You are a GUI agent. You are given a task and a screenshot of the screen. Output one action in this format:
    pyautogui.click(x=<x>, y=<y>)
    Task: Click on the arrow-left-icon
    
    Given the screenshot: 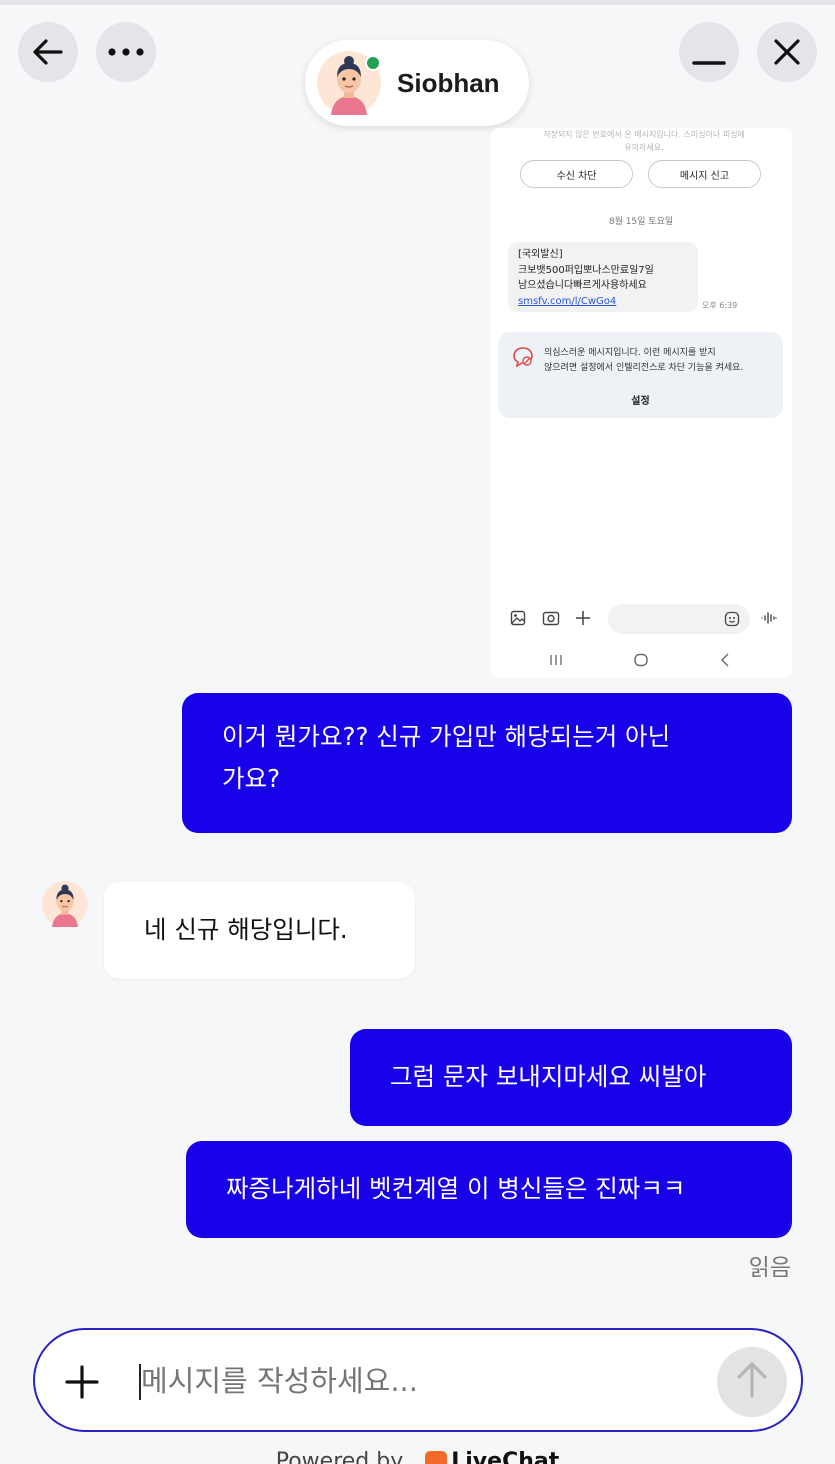 What is the action you would take?
    pyautogui.click(x=48, y=52)
    